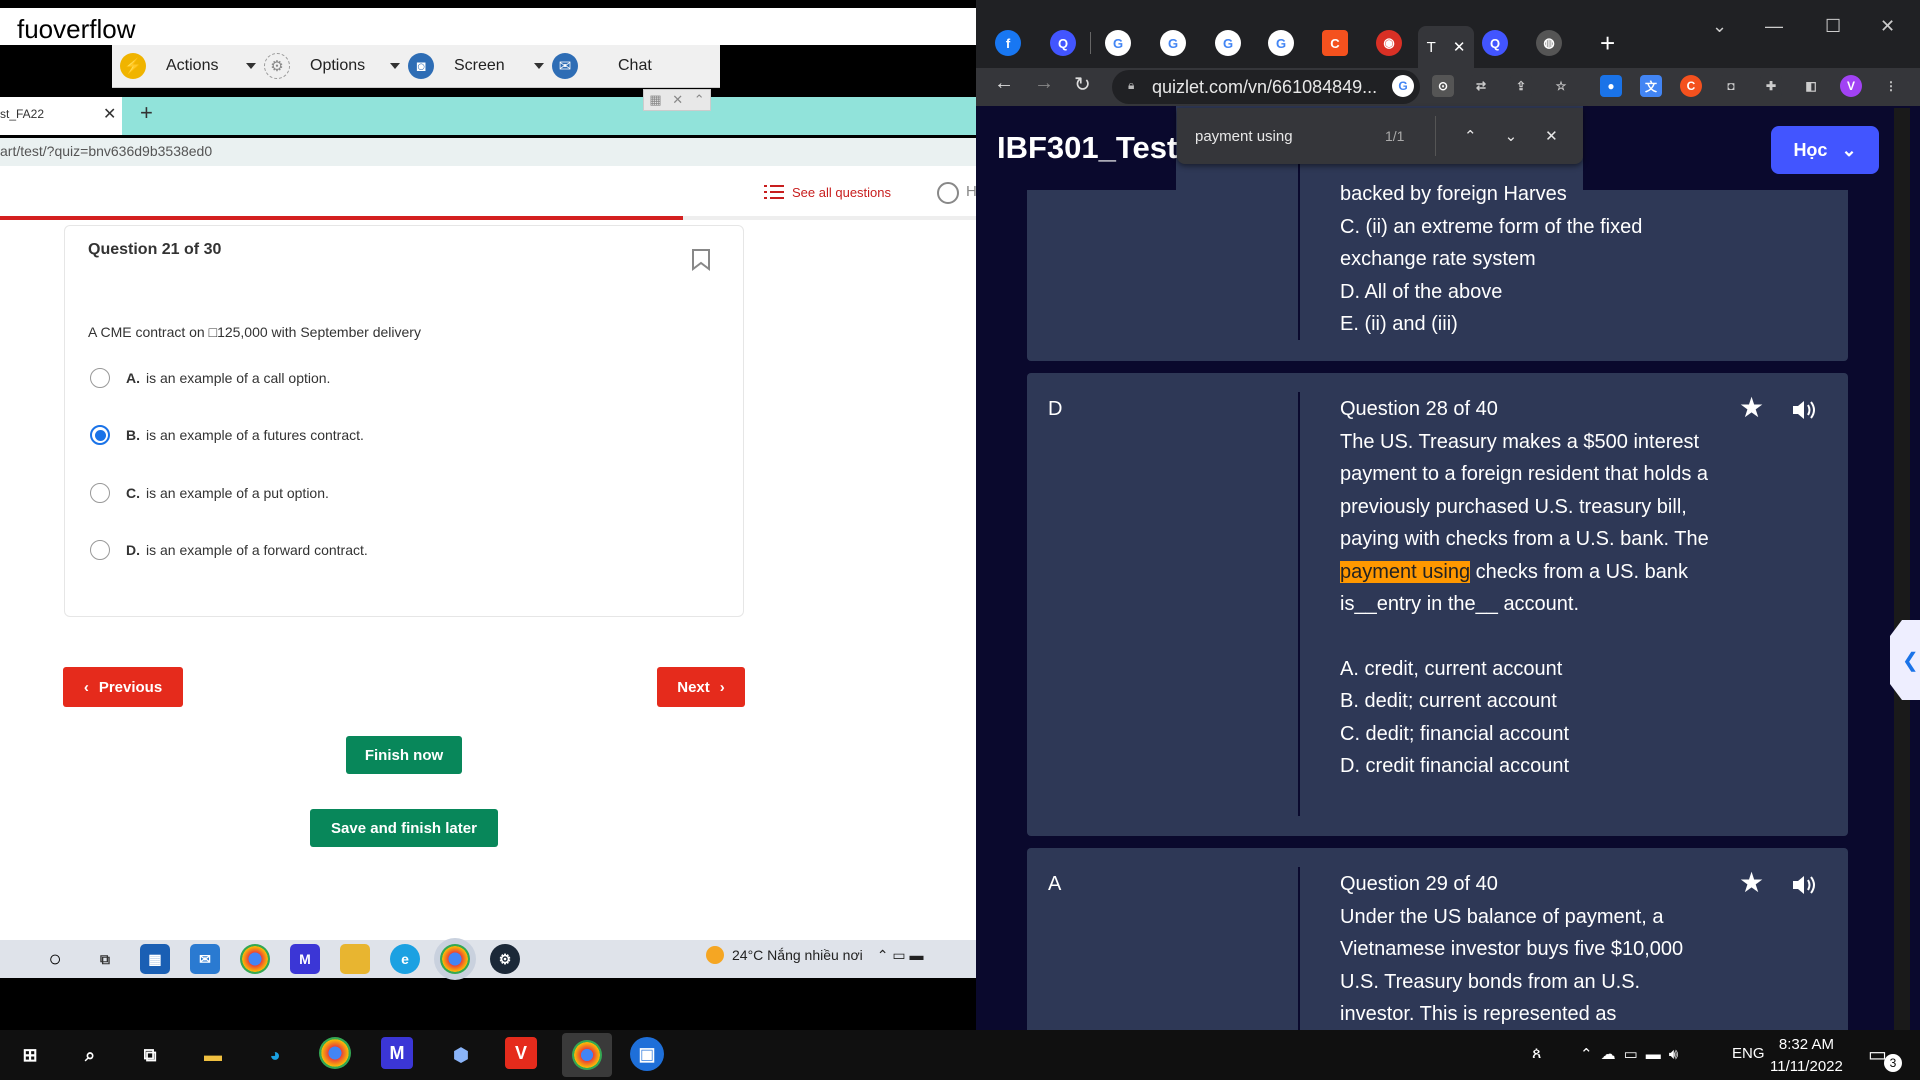 This screenshot has height=1080, width=1920. I want to click on extensions-puzzle-icon: ✚, so click(1771, 86).